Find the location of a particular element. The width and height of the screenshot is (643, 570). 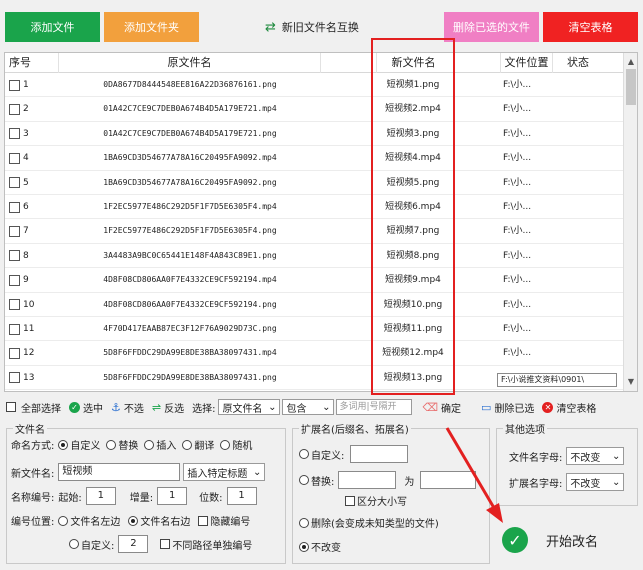

col-spacer is located at coordinates (349, 63).